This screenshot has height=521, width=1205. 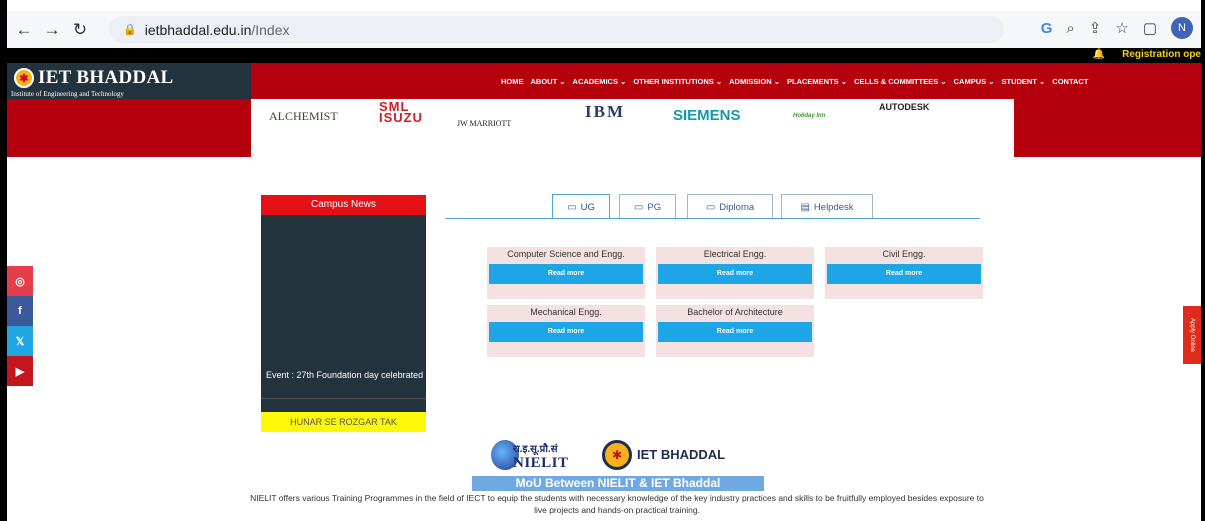 I want to click on course-title: Electrical Engg., so click(x=735, y=254).